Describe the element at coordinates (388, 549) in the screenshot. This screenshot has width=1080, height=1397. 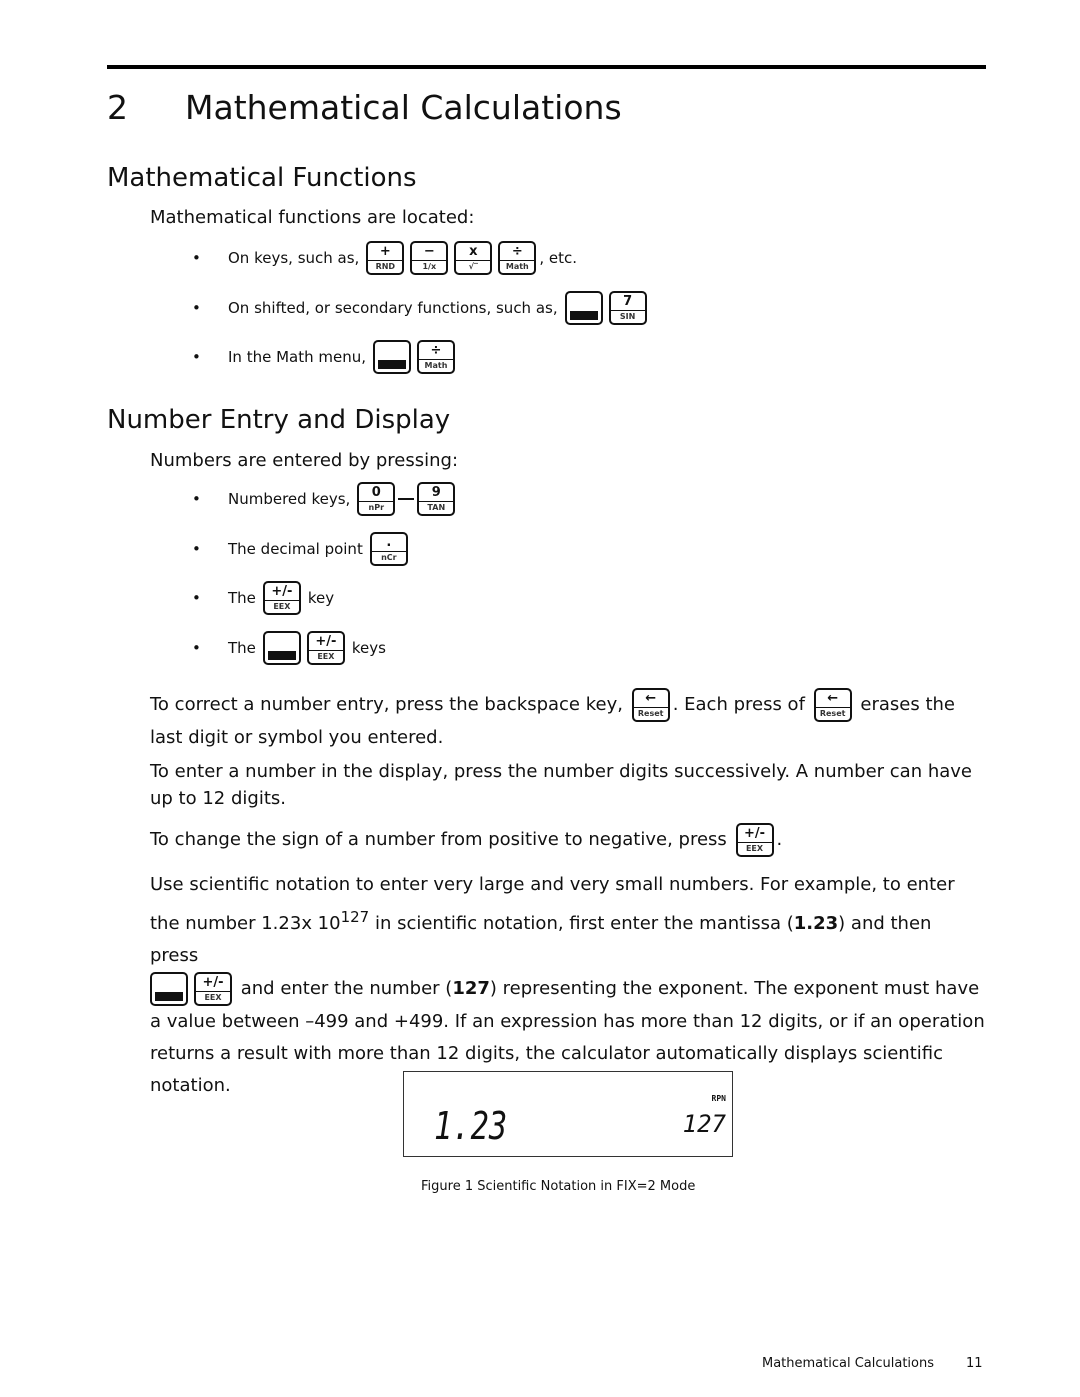
I see `key-decimal-ncr: . nCr` at that location.